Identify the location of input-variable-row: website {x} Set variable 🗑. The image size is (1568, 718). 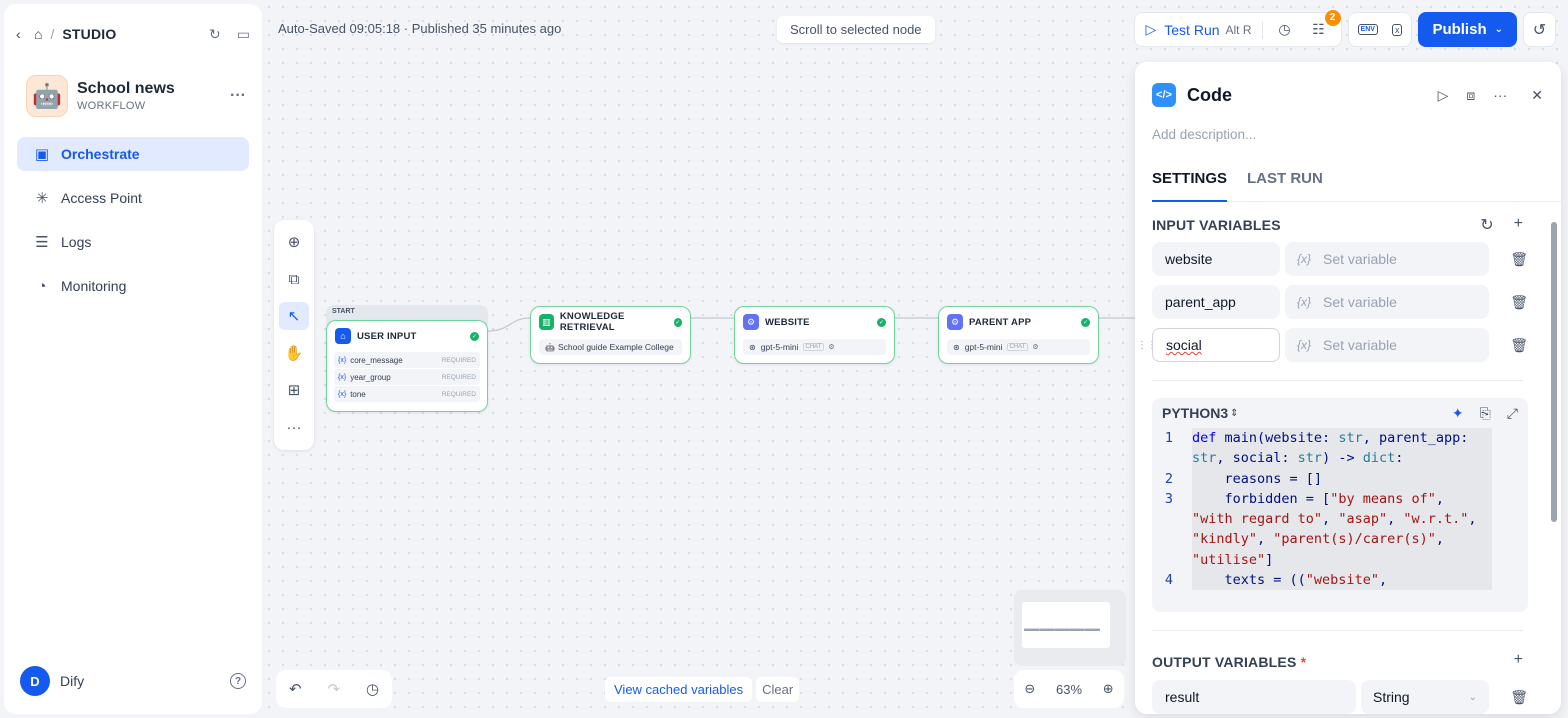
(1340, 259).